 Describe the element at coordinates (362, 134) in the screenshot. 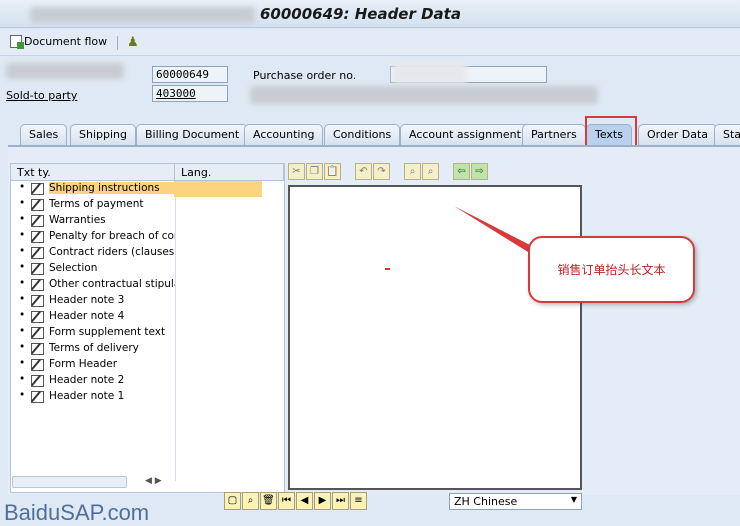

I see `tab-conditions: Conditions` at that location.